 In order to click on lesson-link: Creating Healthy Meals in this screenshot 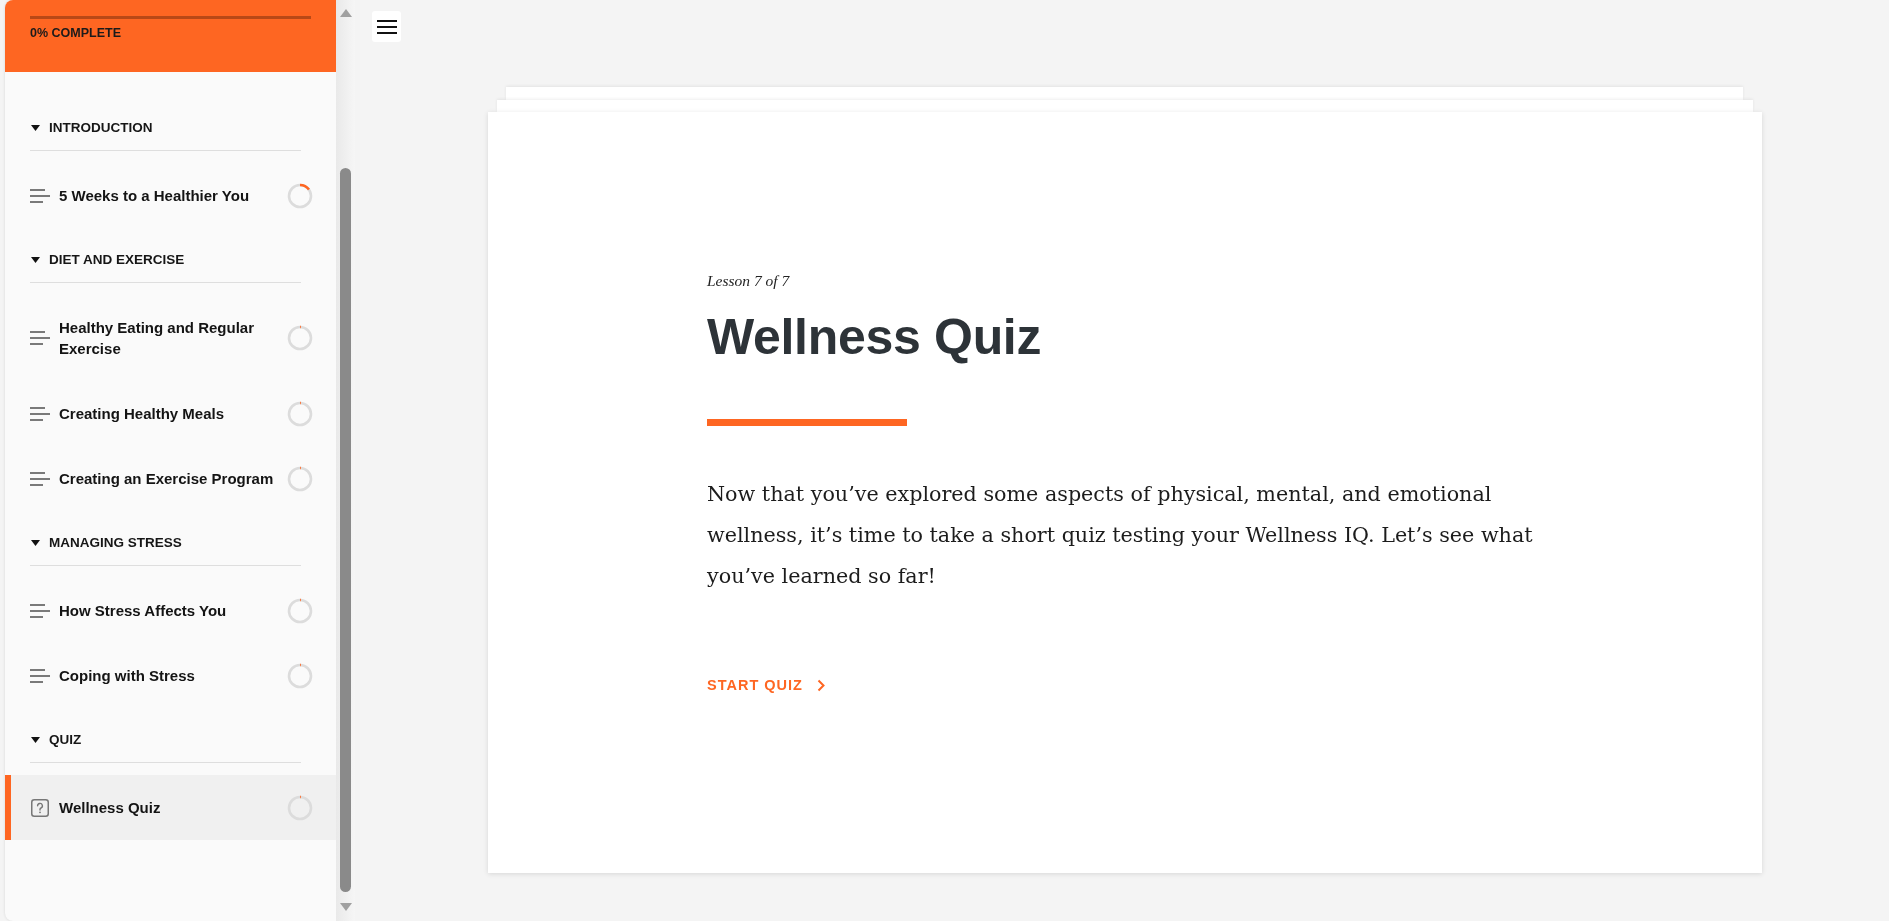, I will do `click(170, 413)`.